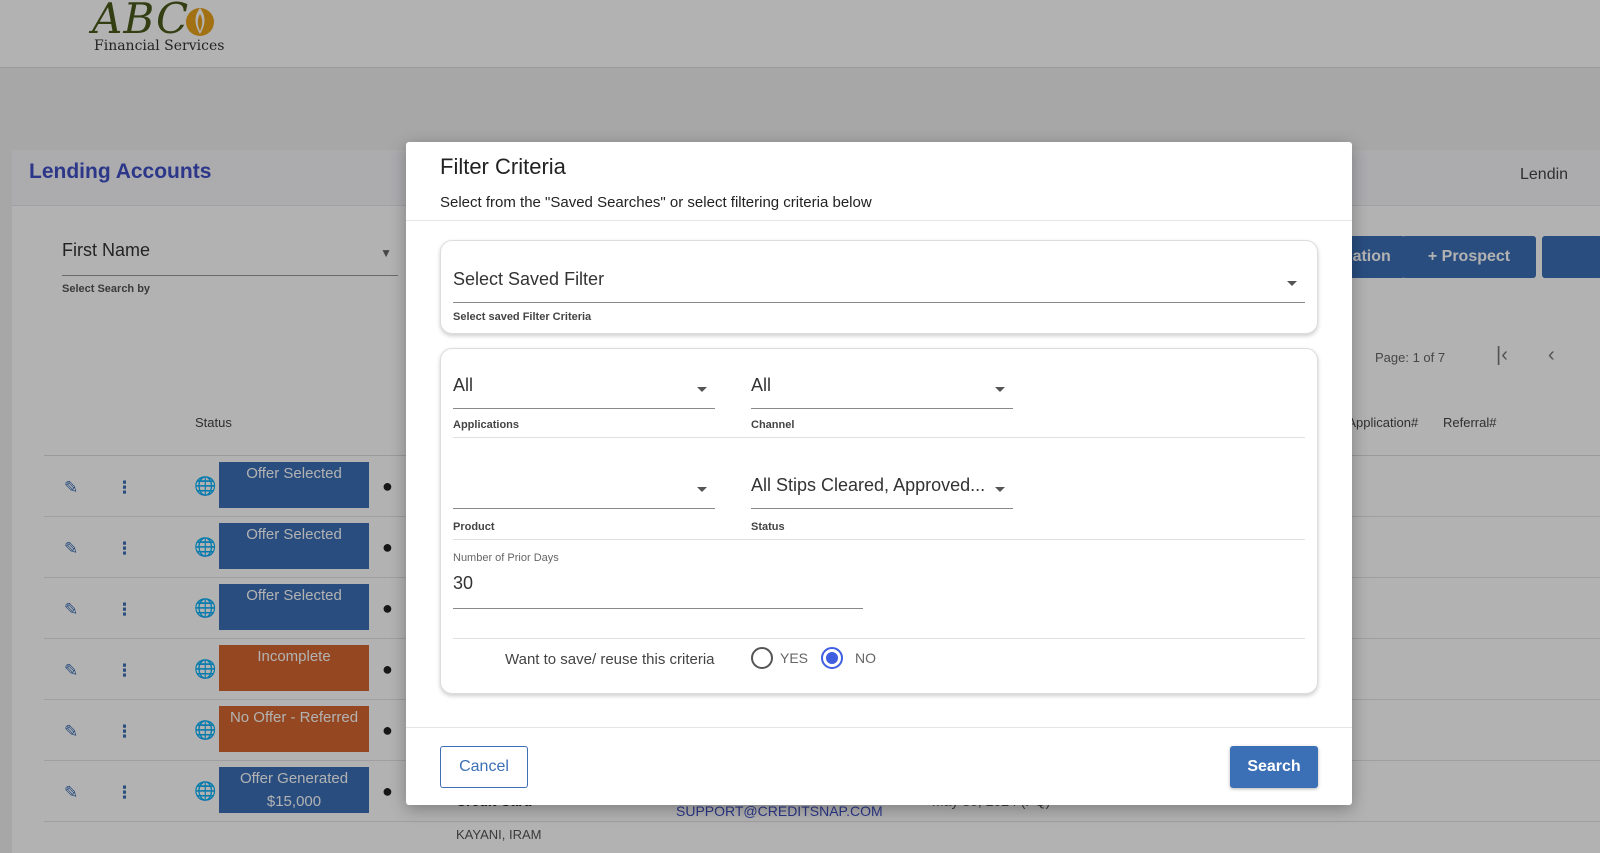  What do you see at coordinates (529, 279) in the screenshot?
I see `saved-filter-value: Select Saved Filter` at bounding box center [529, 279].